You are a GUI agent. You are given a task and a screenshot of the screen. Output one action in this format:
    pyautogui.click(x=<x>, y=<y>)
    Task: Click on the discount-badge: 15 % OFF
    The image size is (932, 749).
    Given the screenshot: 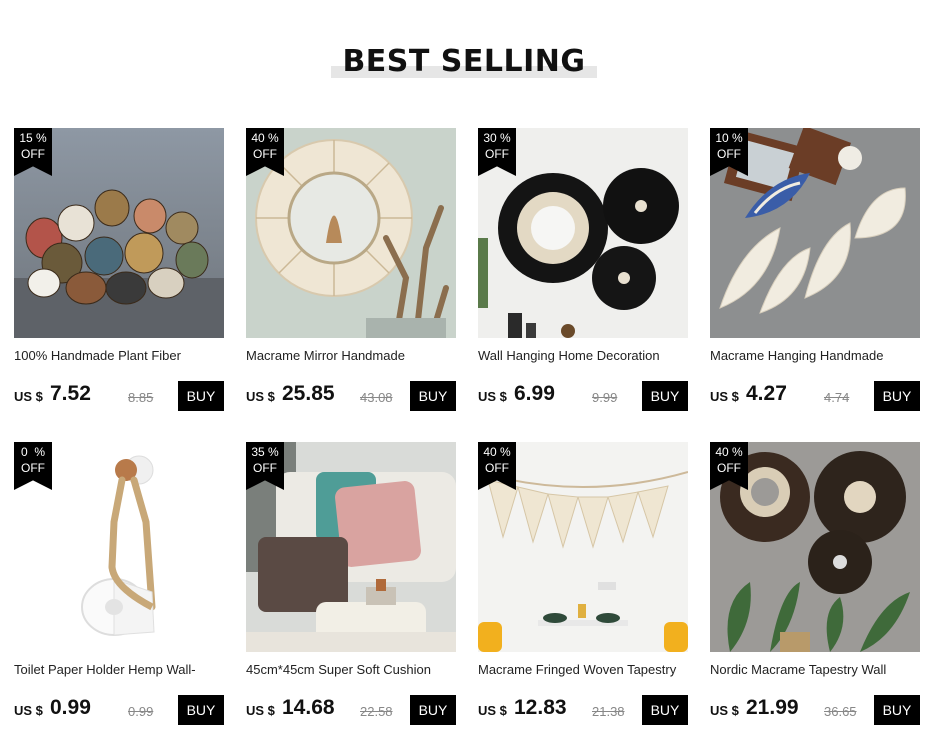 What is the action you would take?
    pyautogui.click(x=33, y=152)
    